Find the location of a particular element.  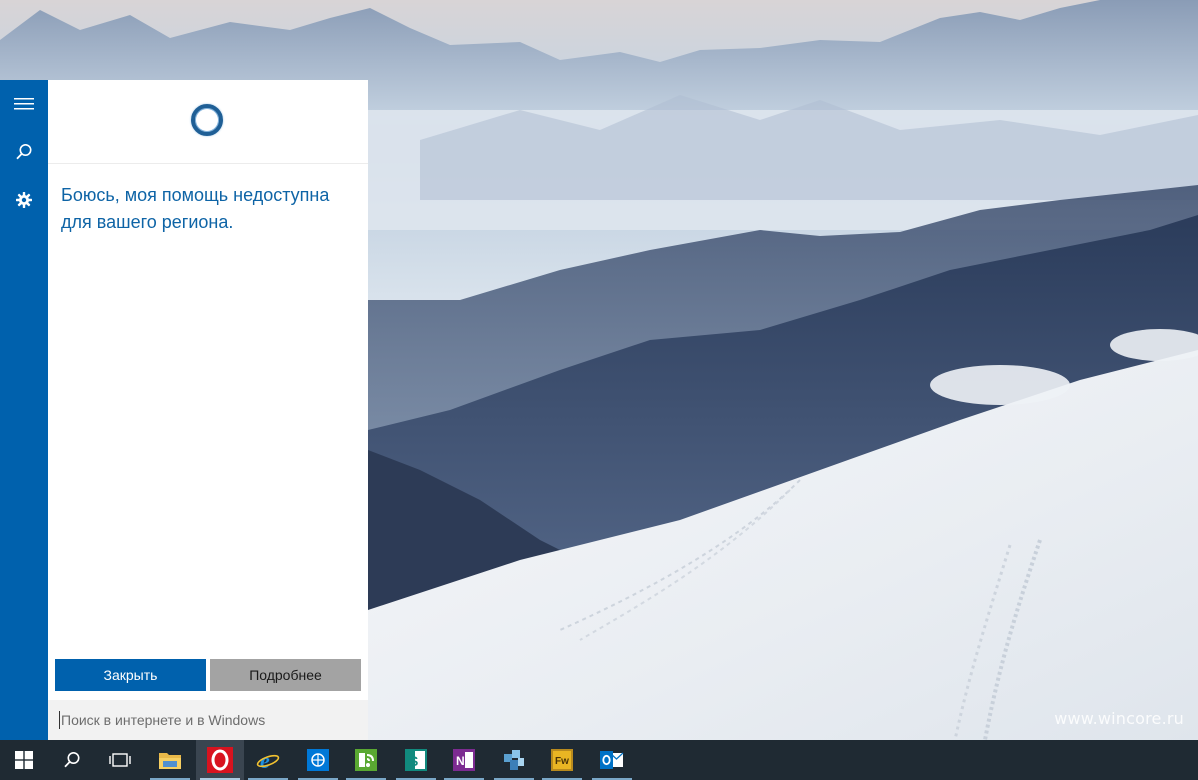

learn-more-button: Подробнее is located at coordinates (285, 675).